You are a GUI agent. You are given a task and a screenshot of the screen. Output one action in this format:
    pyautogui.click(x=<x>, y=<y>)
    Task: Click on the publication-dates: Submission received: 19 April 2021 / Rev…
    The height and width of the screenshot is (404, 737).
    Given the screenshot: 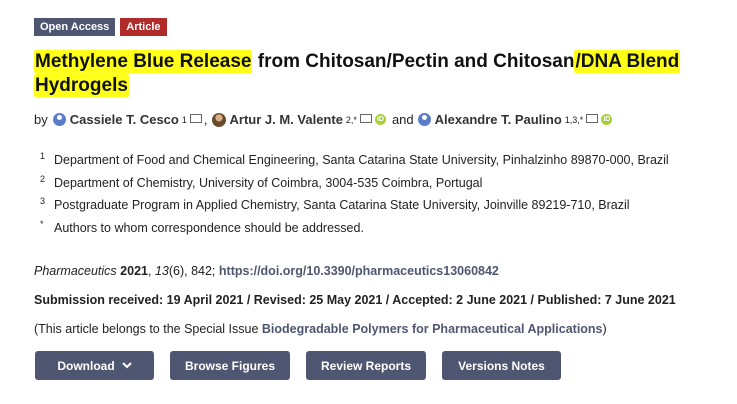 What is the action you would take?
    pyautogui.click(x=355, y=300)
    